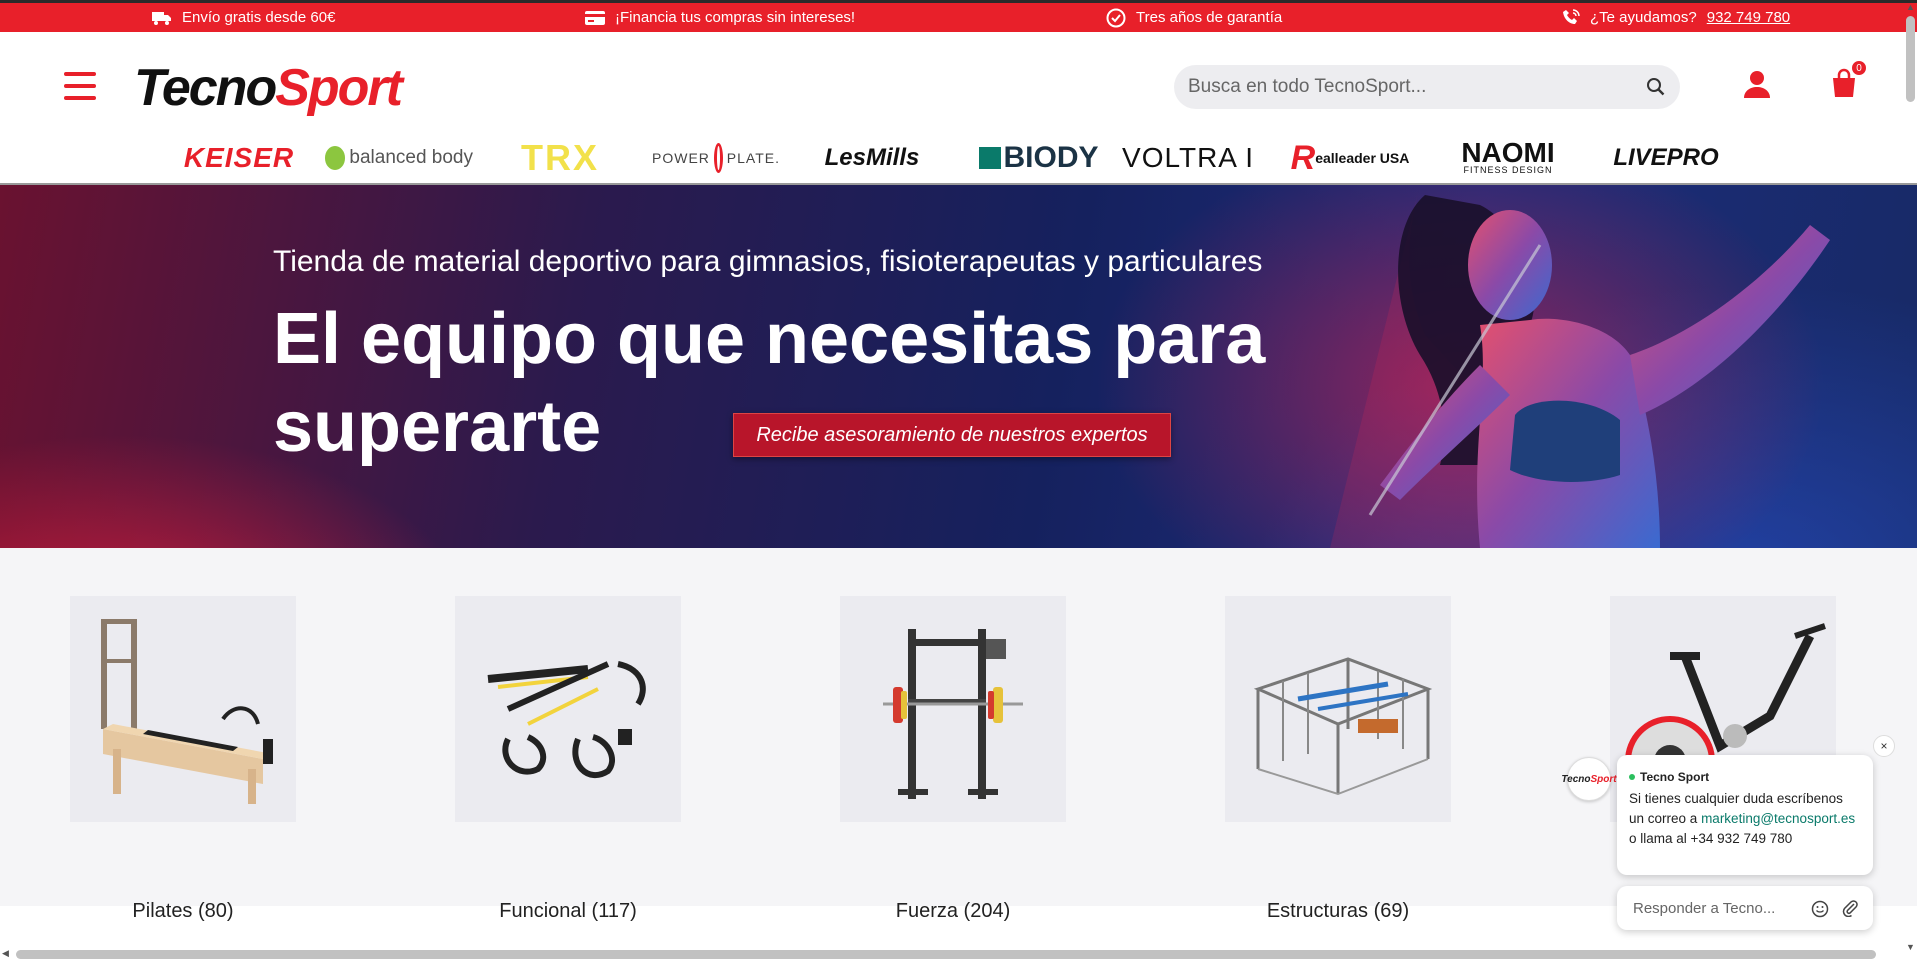  What do you see at coordinates (1757, 84) in the screenshot?
I see `user-account-icon` at bounding box center [1757, 84].